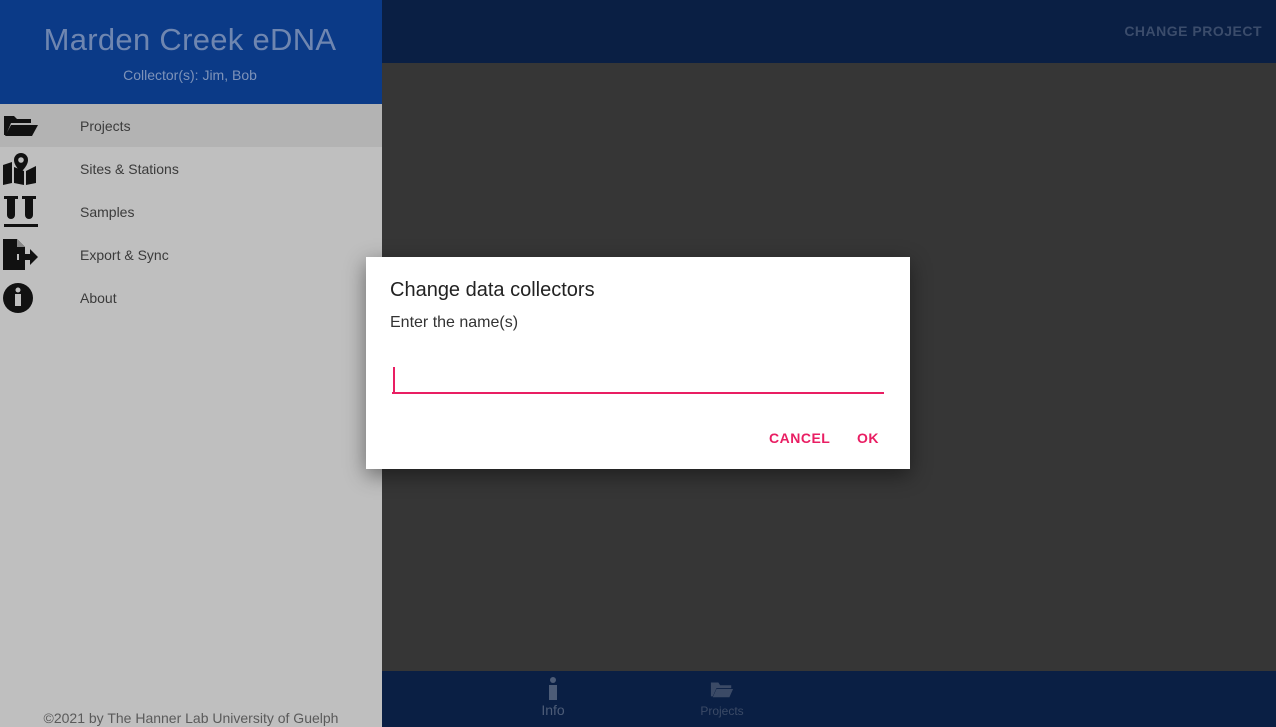 This screenshot has width=1276, height=727. I want to click on folder-icon, so click(722, 690).